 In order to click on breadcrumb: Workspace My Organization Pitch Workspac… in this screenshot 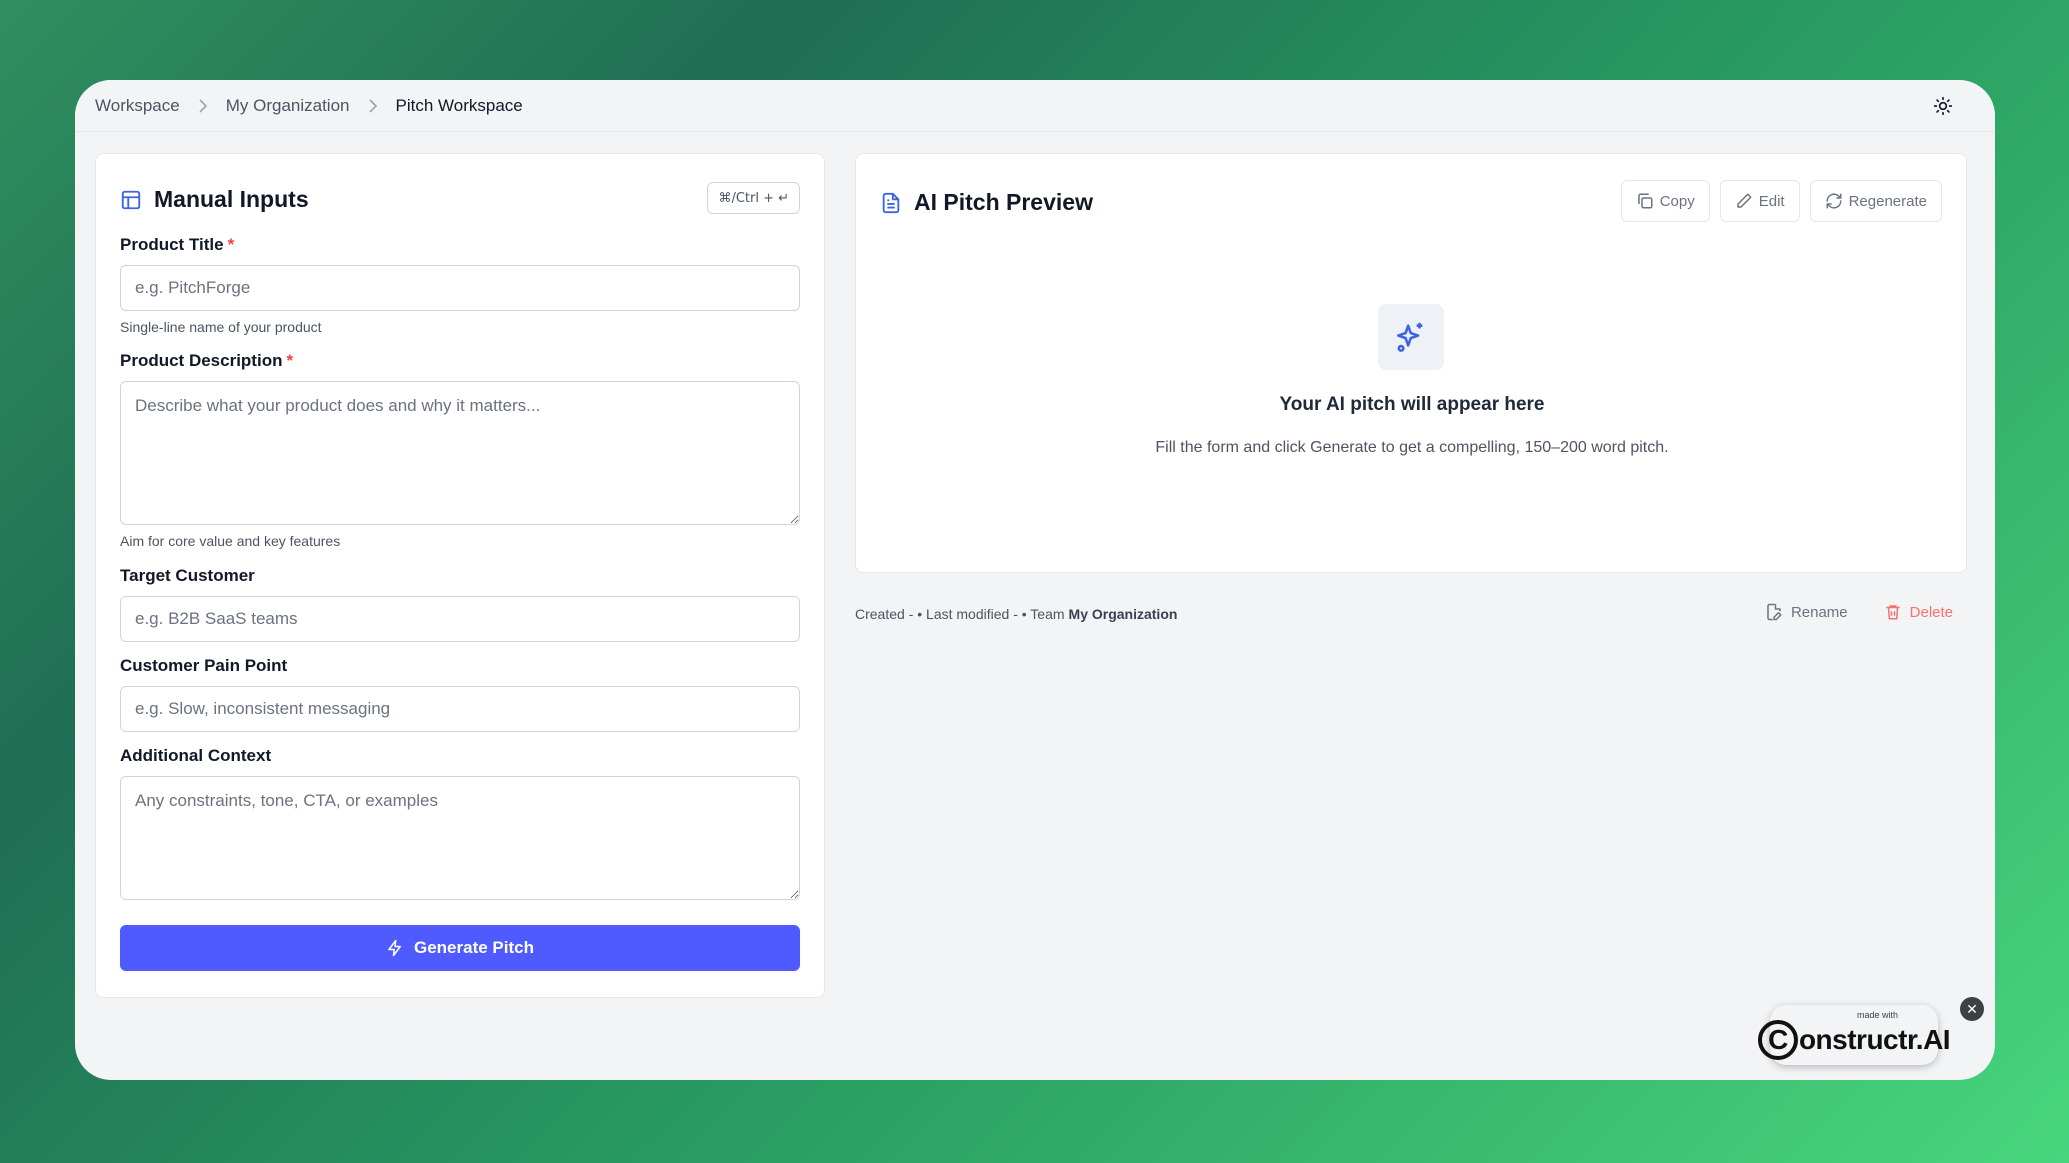, I will do `click(309, 106)`.